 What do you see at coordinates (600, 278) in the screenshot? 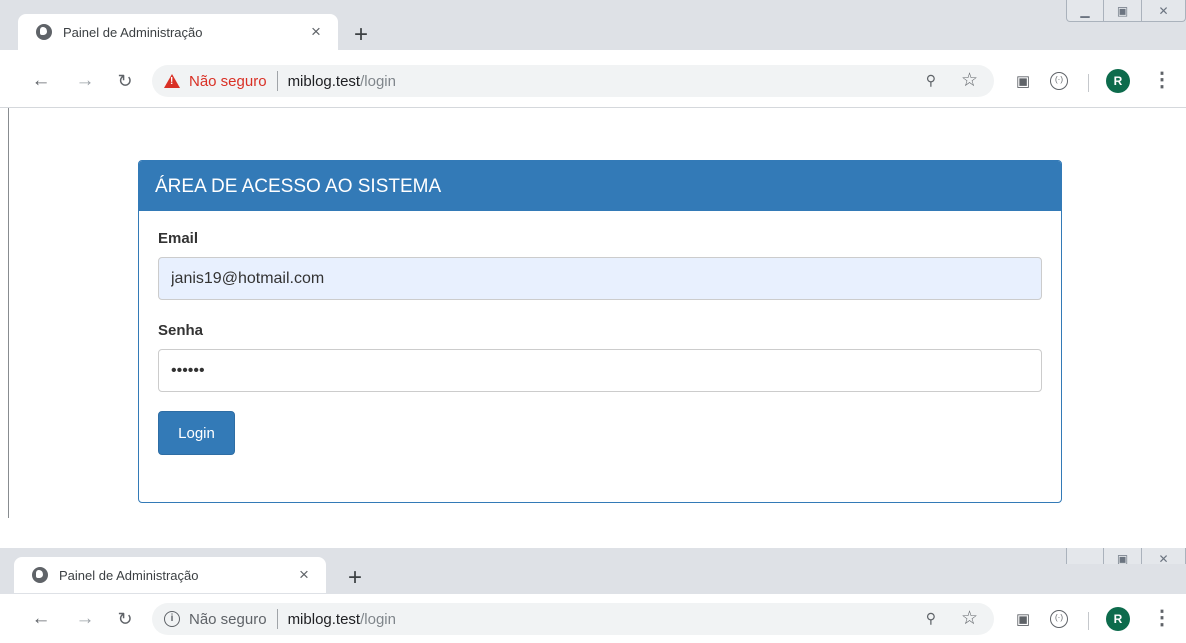
I see `email-field` at bounding box center [600, 278].